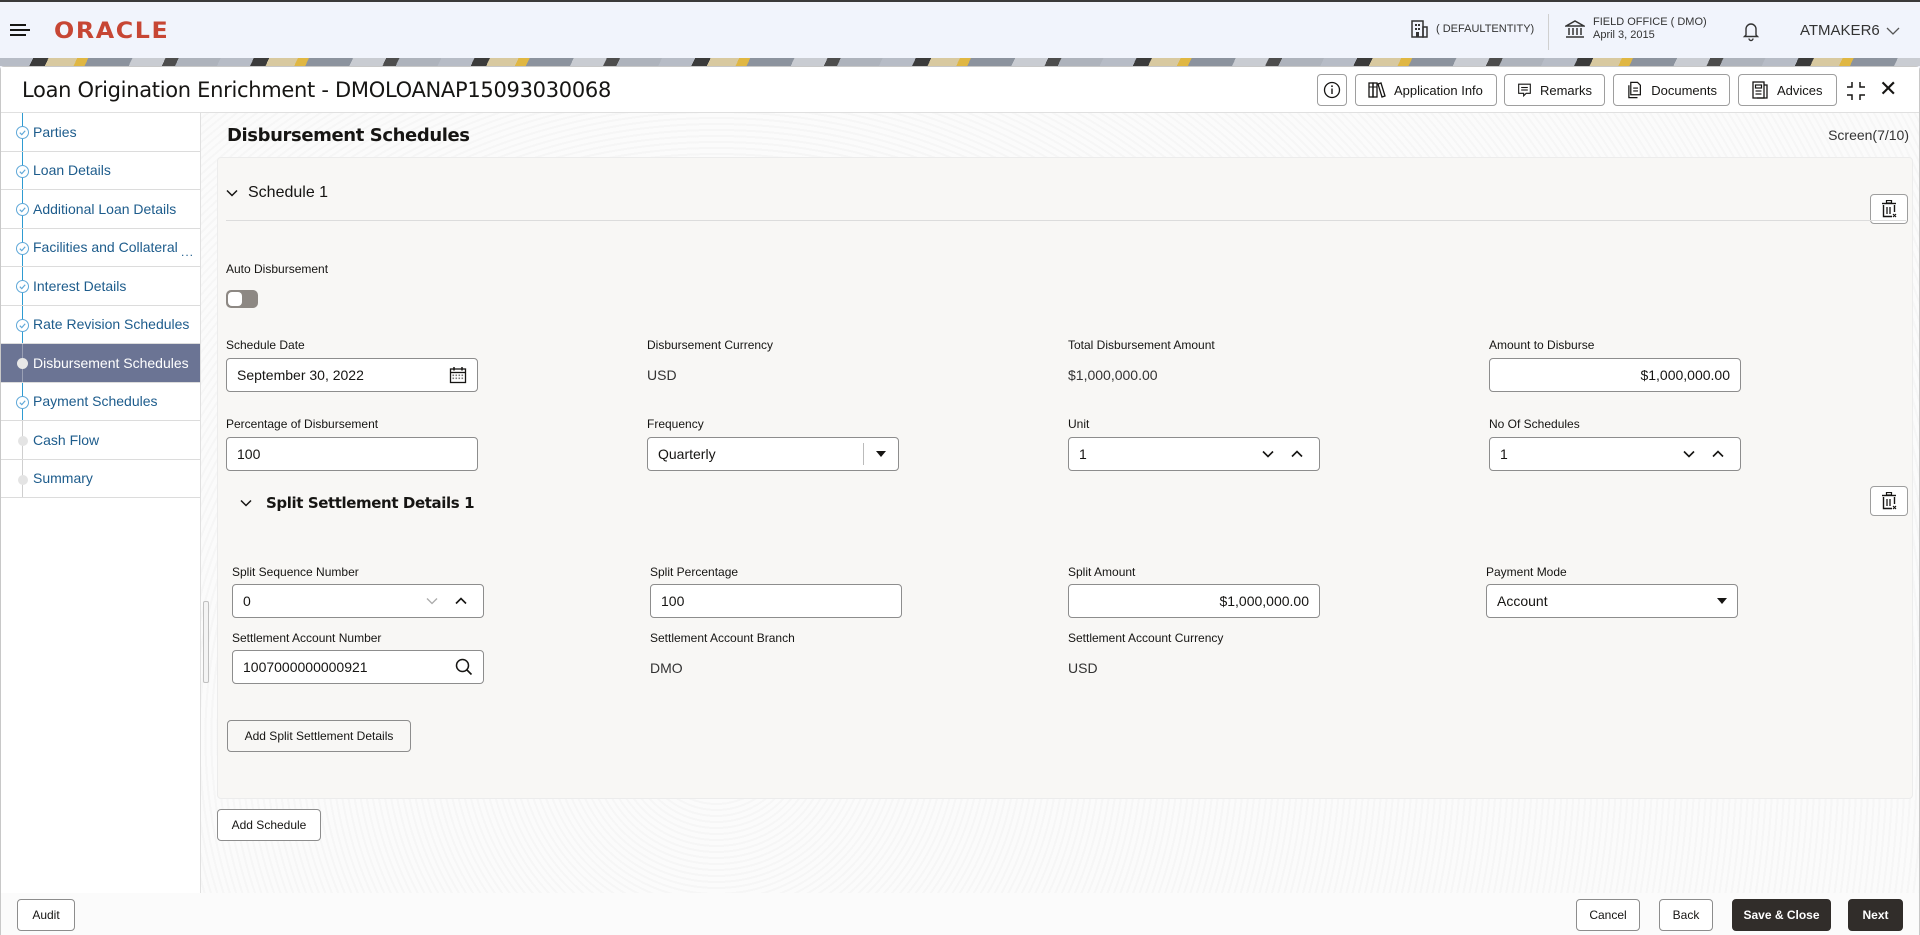 This screenshot has width=1920, height=935. I want to click on split-sequence-label: Split Sequence Number, so click(295, 572).